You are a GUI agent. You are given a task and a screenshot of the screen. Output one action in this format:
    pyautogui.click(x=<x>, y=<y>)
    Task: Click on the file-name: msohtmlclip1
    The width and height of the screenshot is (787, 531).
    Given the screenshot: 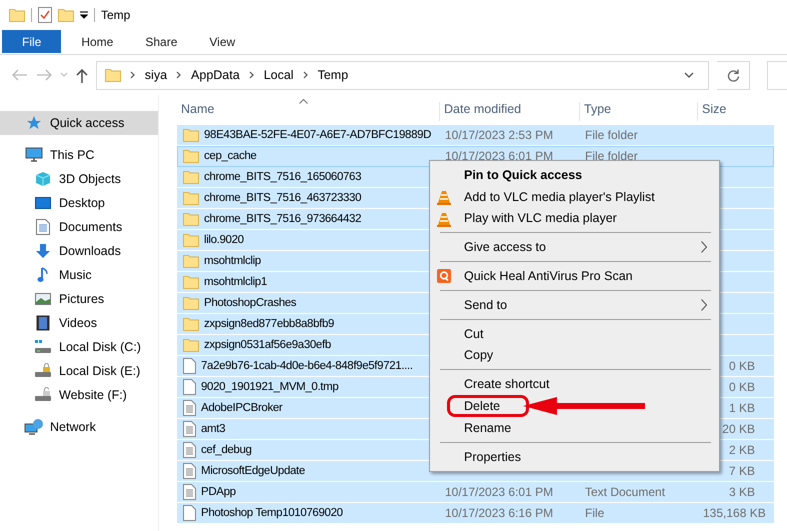 What is the action you would take?
    pyautogui.click(x=235, y=282)
    